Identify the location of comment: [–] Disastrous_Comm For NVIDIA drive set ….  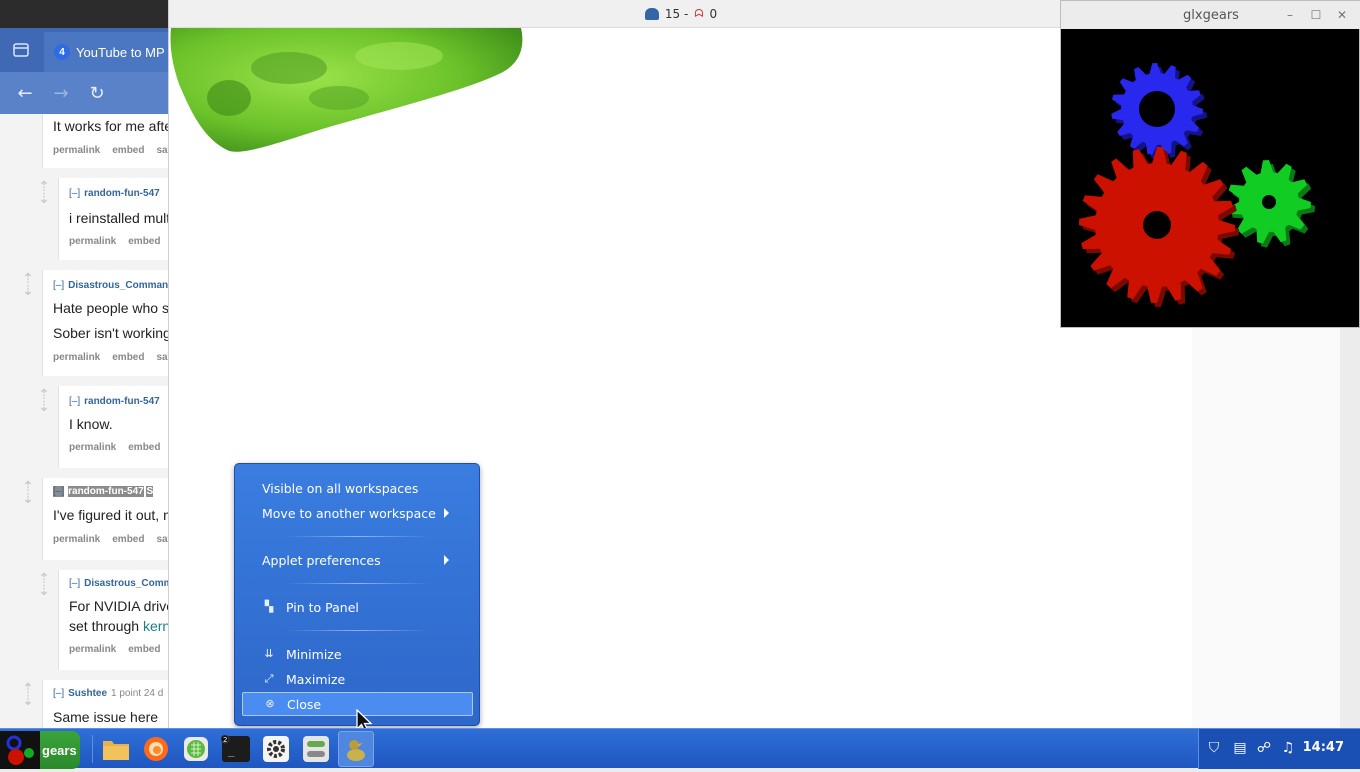
(116, 620).